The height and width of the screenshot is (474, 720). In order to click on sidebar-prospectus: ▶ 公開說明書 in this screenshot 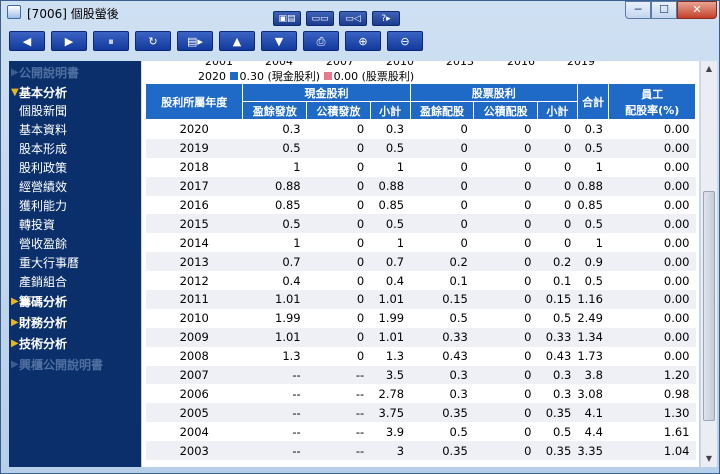, I will do `click(44, 73)`.